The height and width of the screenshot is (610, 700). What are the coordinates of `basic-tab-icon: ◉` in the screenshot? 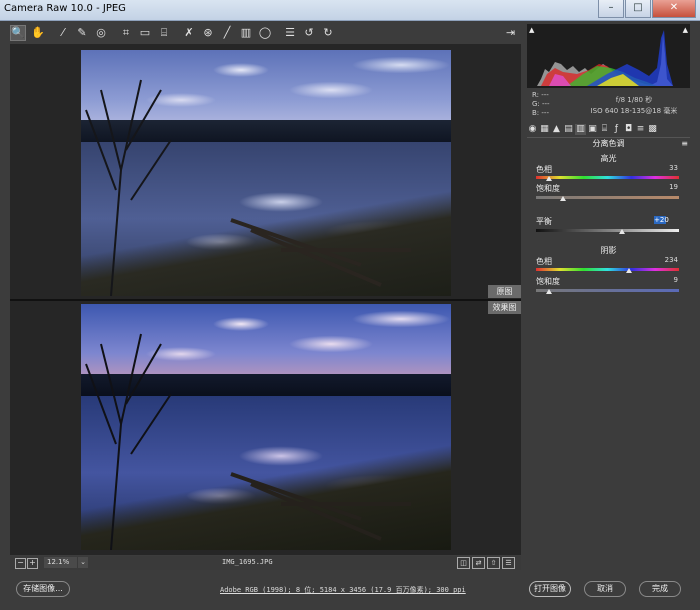 It's located at (532, 129).